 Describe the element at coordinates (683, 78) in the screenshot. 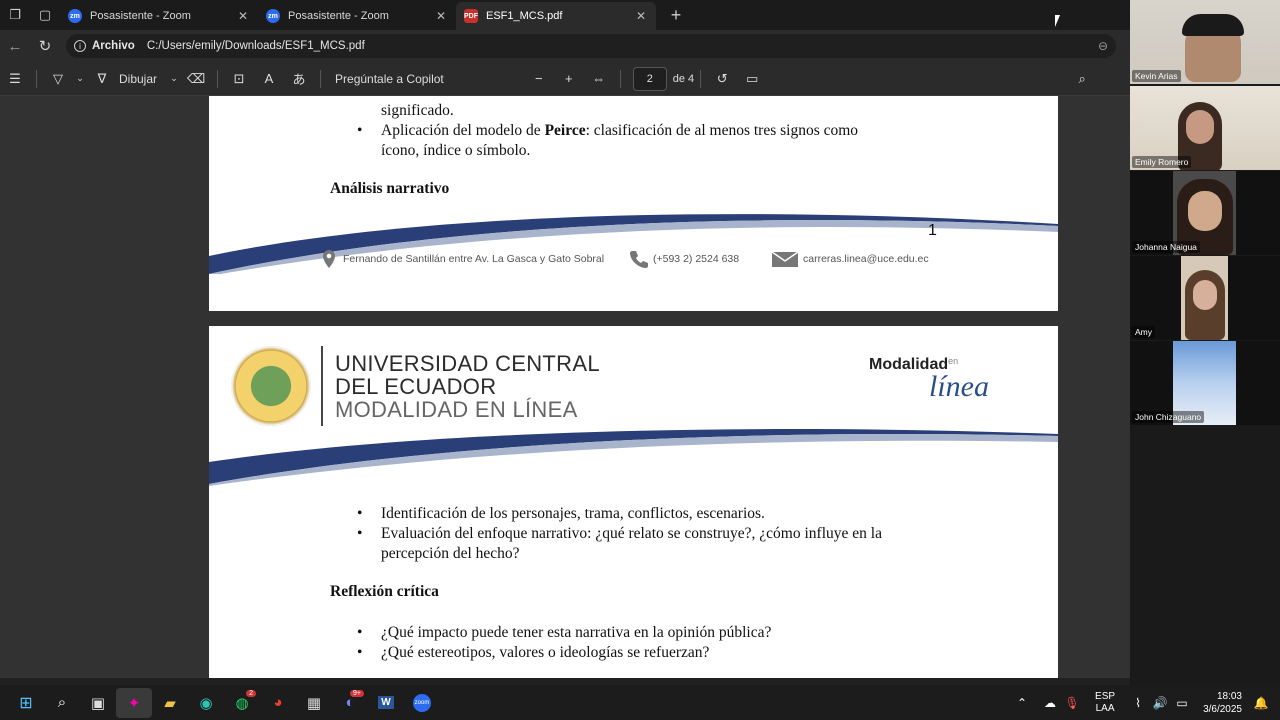

I see `page-total: de 4` at that location.